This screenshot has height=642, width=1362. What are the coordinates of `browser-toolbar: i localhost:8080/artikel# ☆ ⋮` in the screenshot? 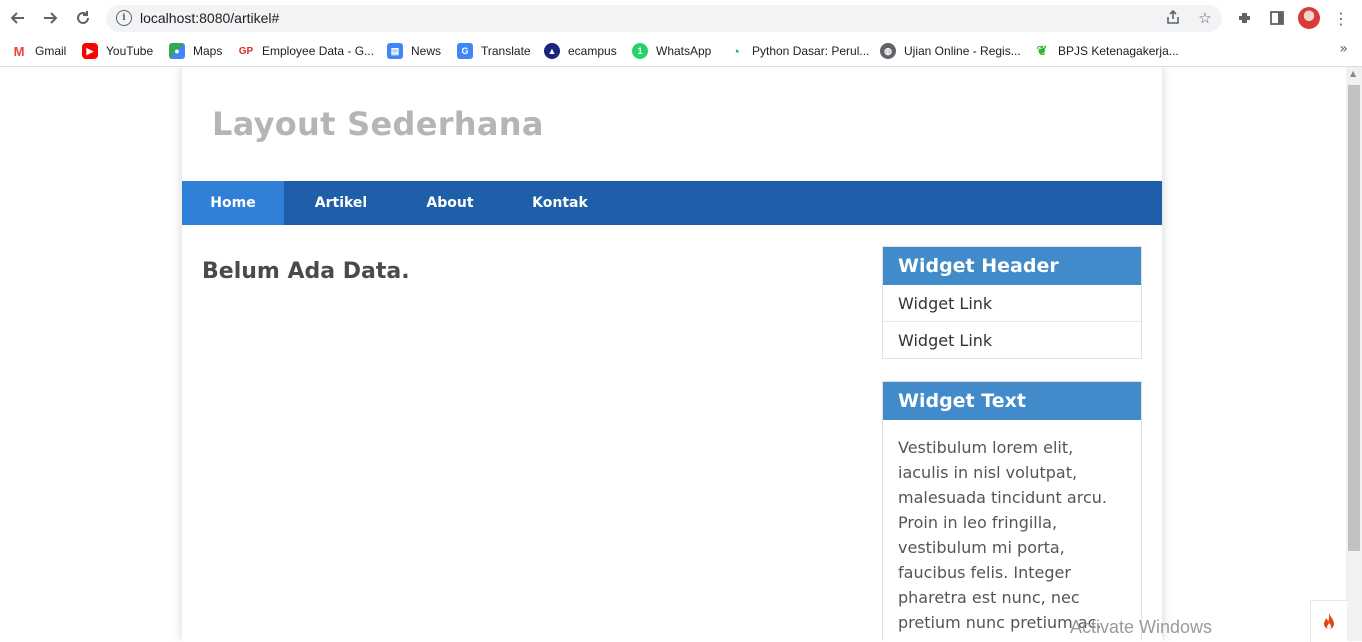 It's located at (681, 18).